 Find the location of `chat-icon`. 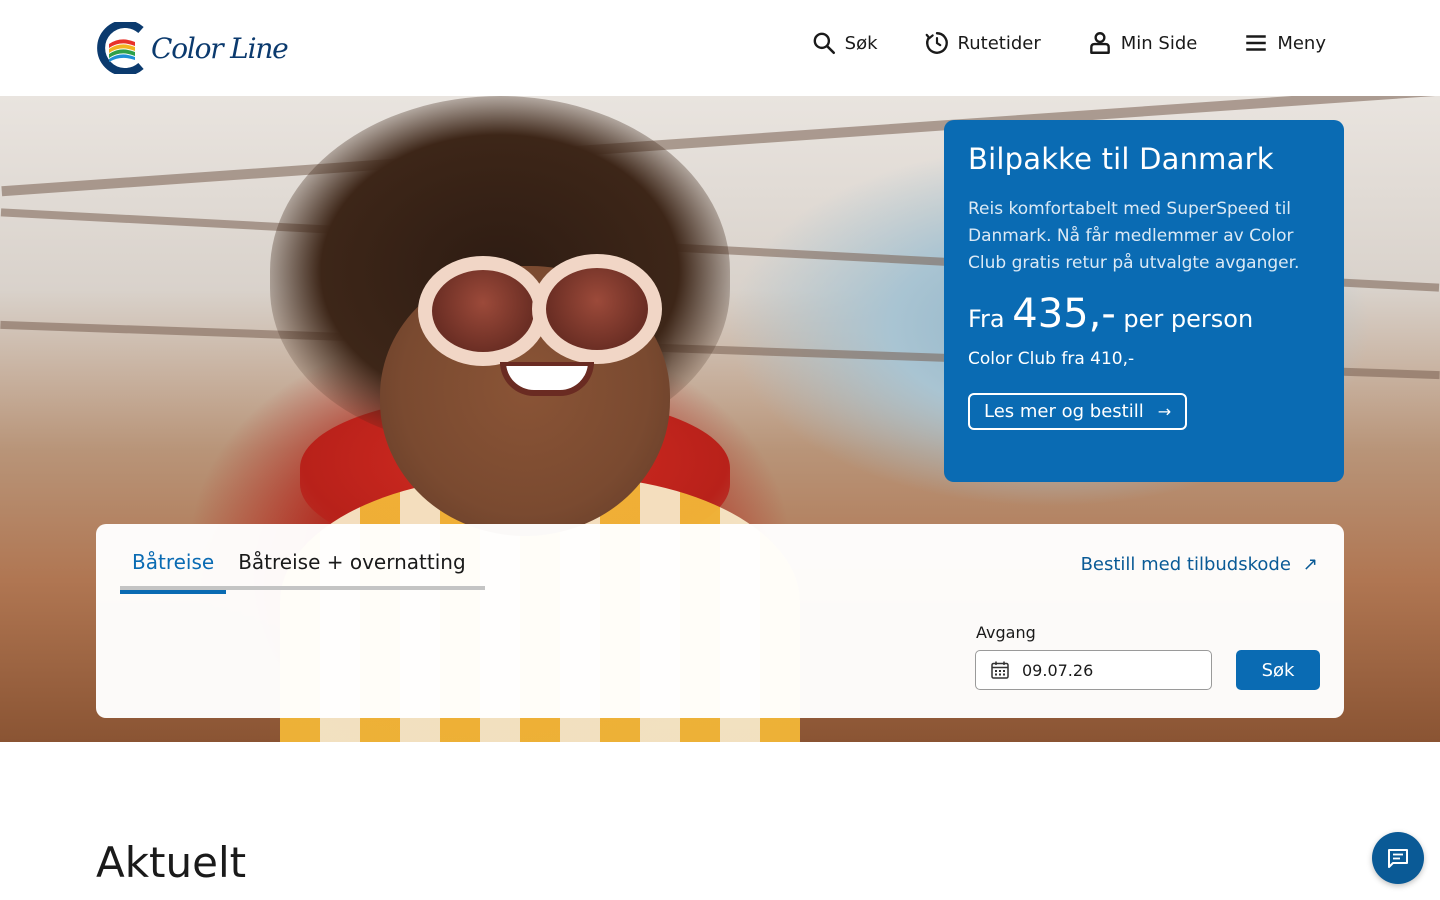

chat-icon is located at coordinates (1398, 858).